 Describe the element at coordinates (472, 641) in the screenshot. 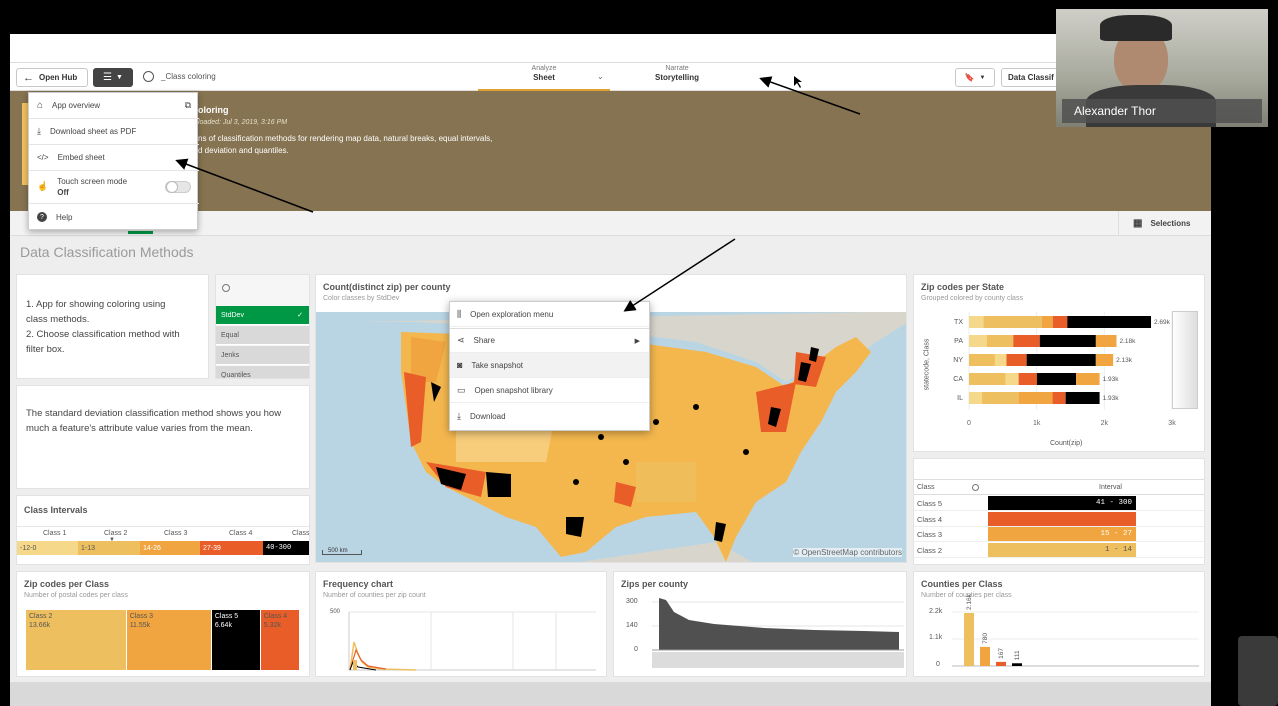

I see `frequency-line-chart` at that location.